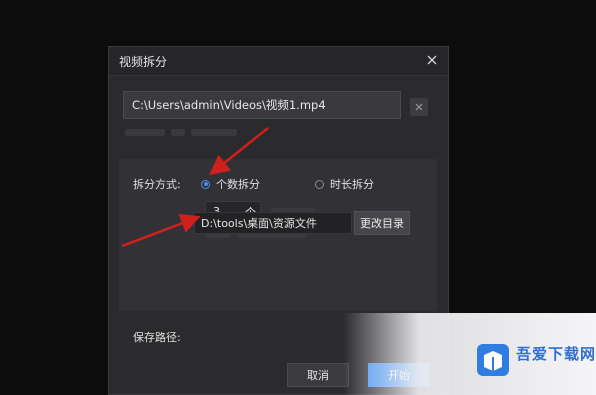 Image resolution: width=596 pixels, height=395 pixels. What do you see at coordinates (469, 354) in the screenshot?
I see `site-watermark: 吾爱下载网` at bounding box center [469, 354].